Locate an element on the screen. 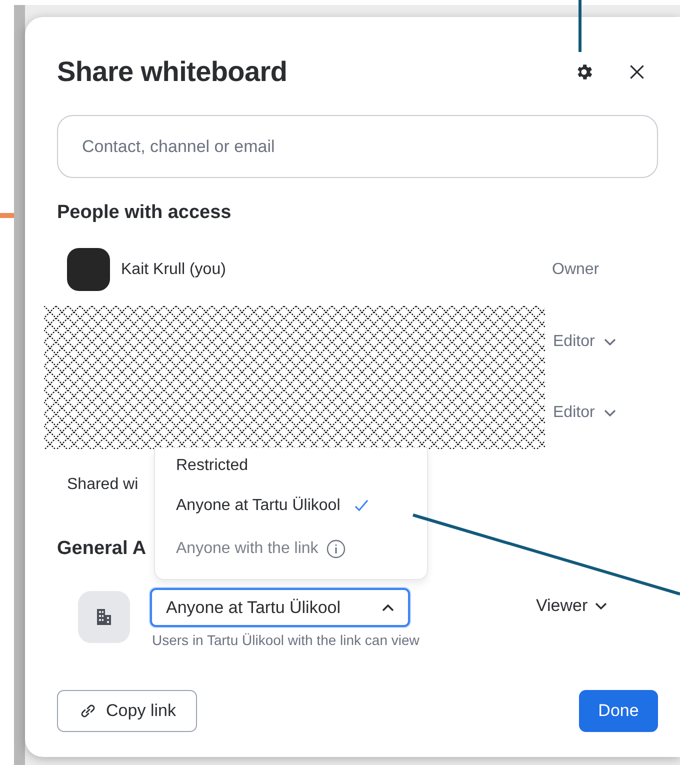 The height and width of the screenshot is (765, 680). search-field: Contact, channel or email is located at coordinates (357, 146).